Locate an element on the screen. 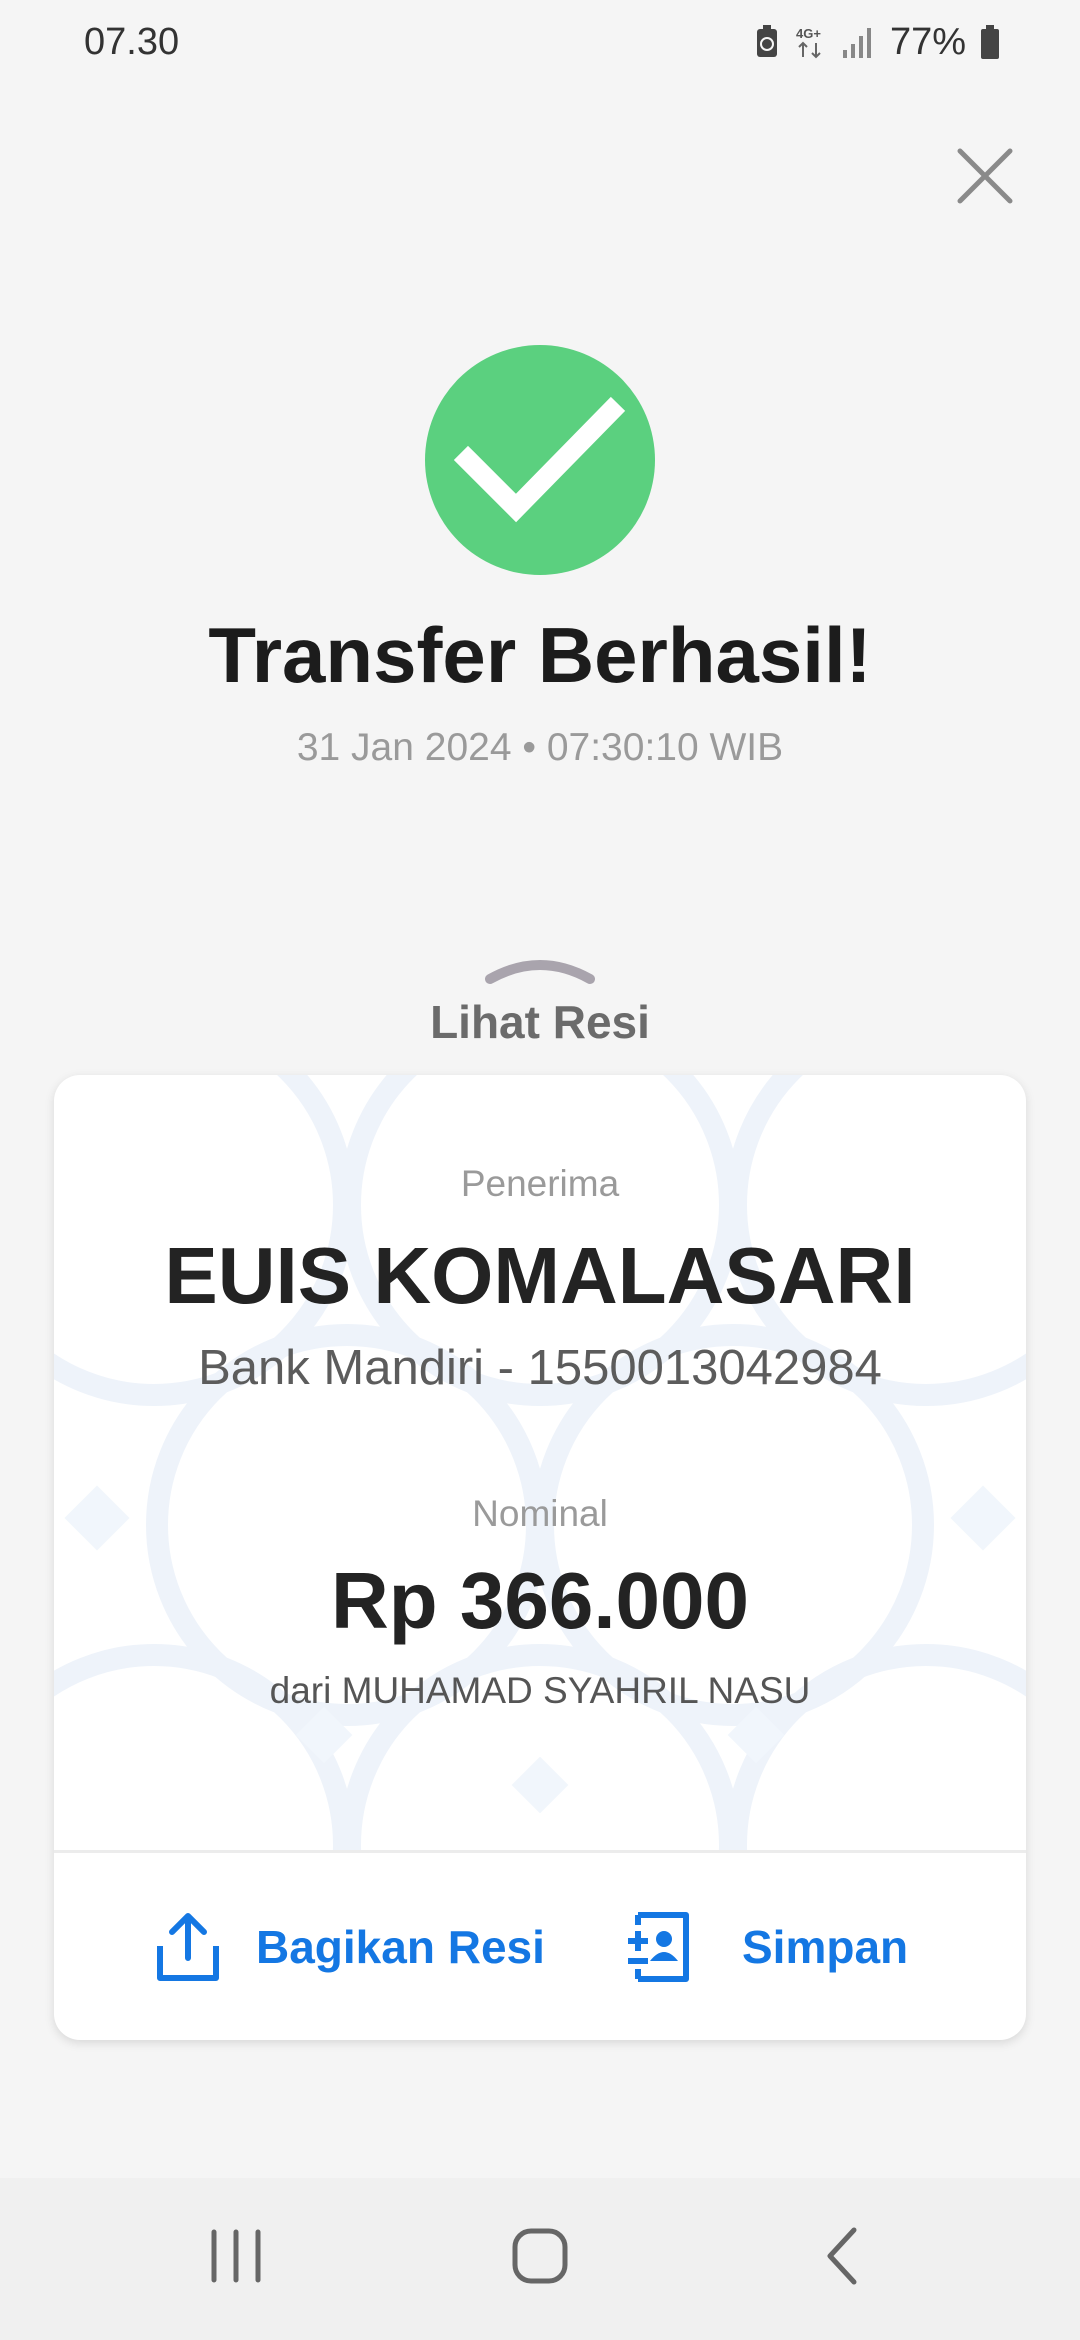 This screenshot has height=2340, width=1080. network-4g-icon: 4G+ is located at coordinates (811, 42).